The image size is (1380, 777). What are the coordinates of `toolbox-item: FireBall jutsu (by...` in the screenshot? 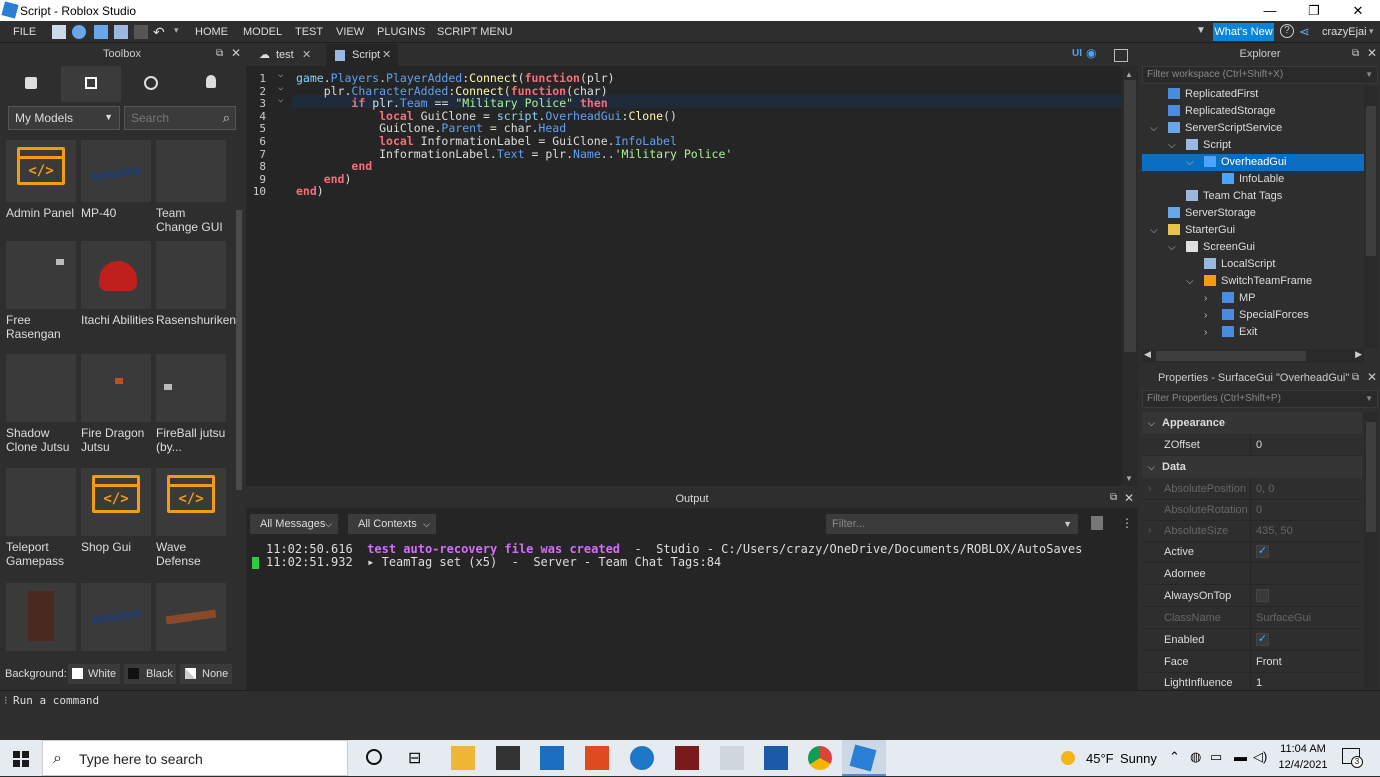 It's located at (191, 404).